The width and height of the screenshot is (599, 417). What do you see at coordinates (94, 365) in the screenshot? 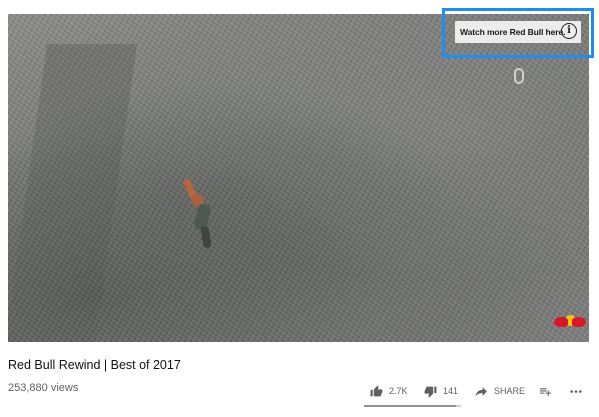
I see `video-title: Red Bull Rewind | Best of 2017` at bounding box center [94, 365].